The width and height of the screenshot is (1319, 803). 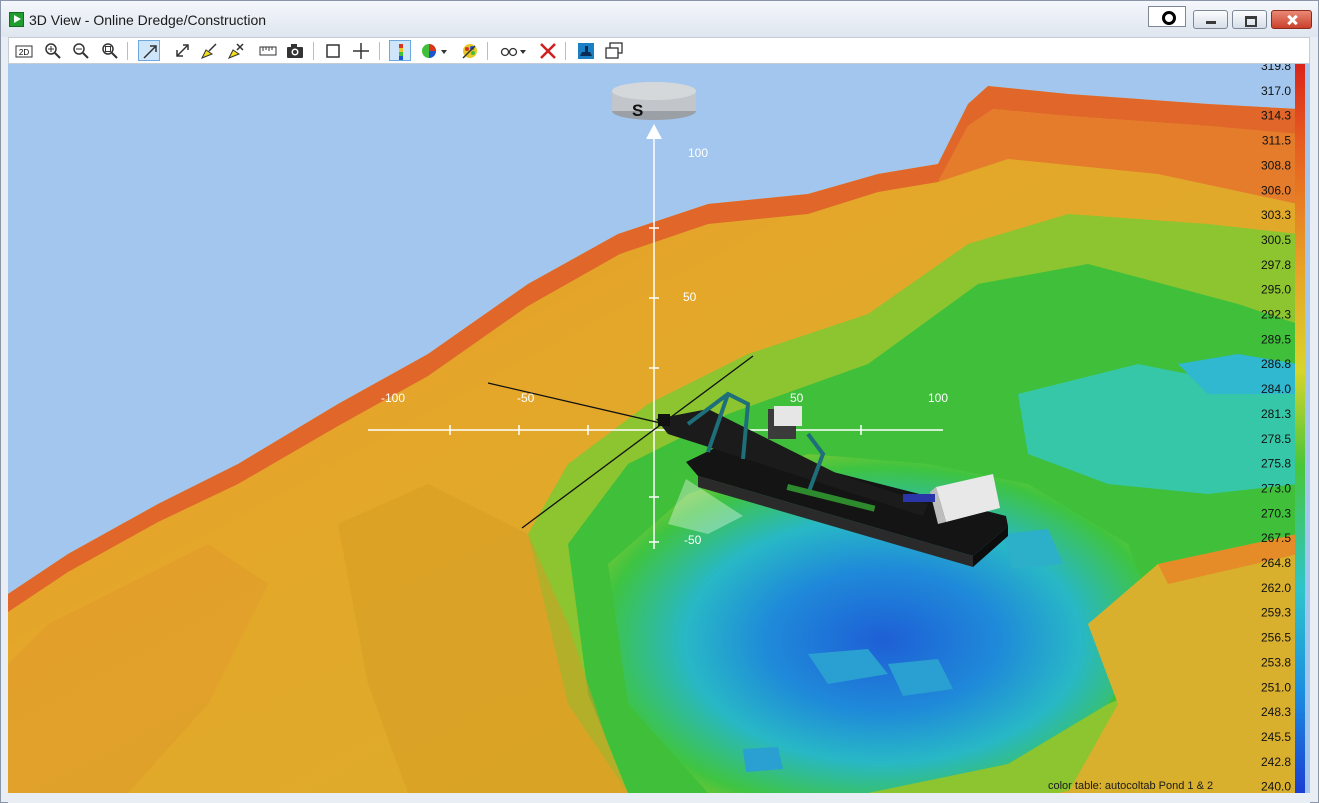 I want to click on palette-icon, so click(x=469, y=51).